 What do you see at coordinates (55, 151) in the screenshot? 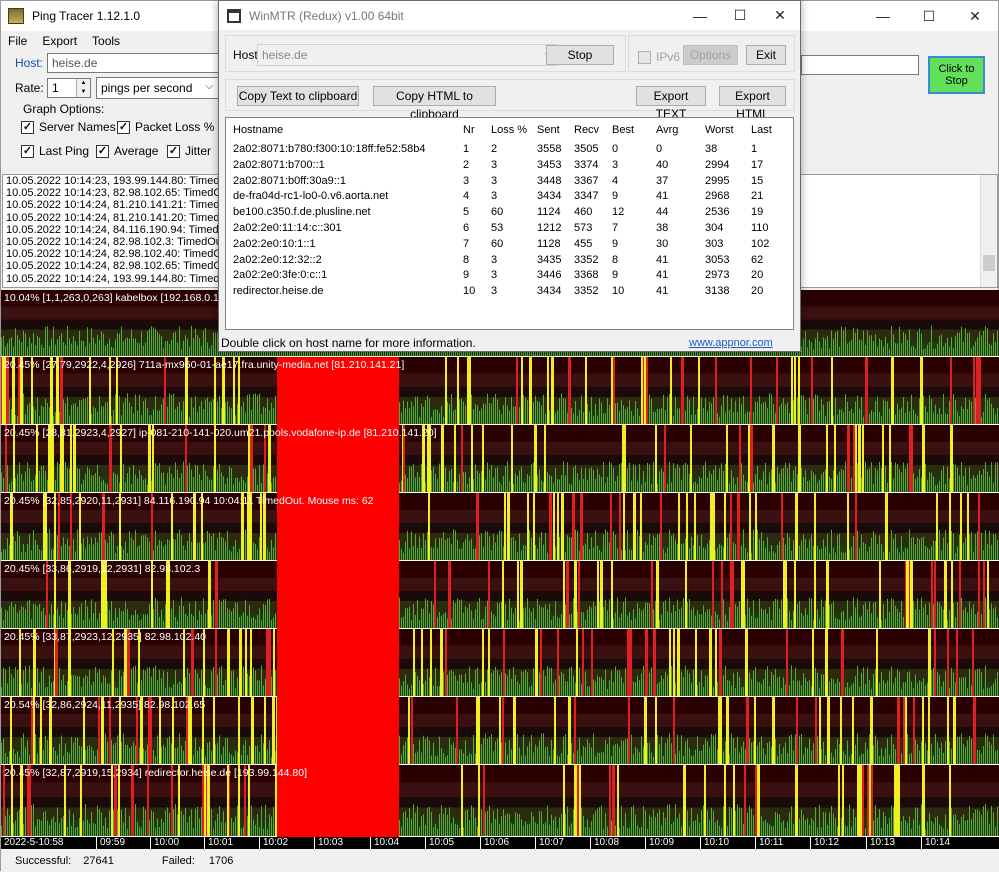
I see `last-ping-checkbox: ✓ Last Ping` at bounding box center [55, 151].